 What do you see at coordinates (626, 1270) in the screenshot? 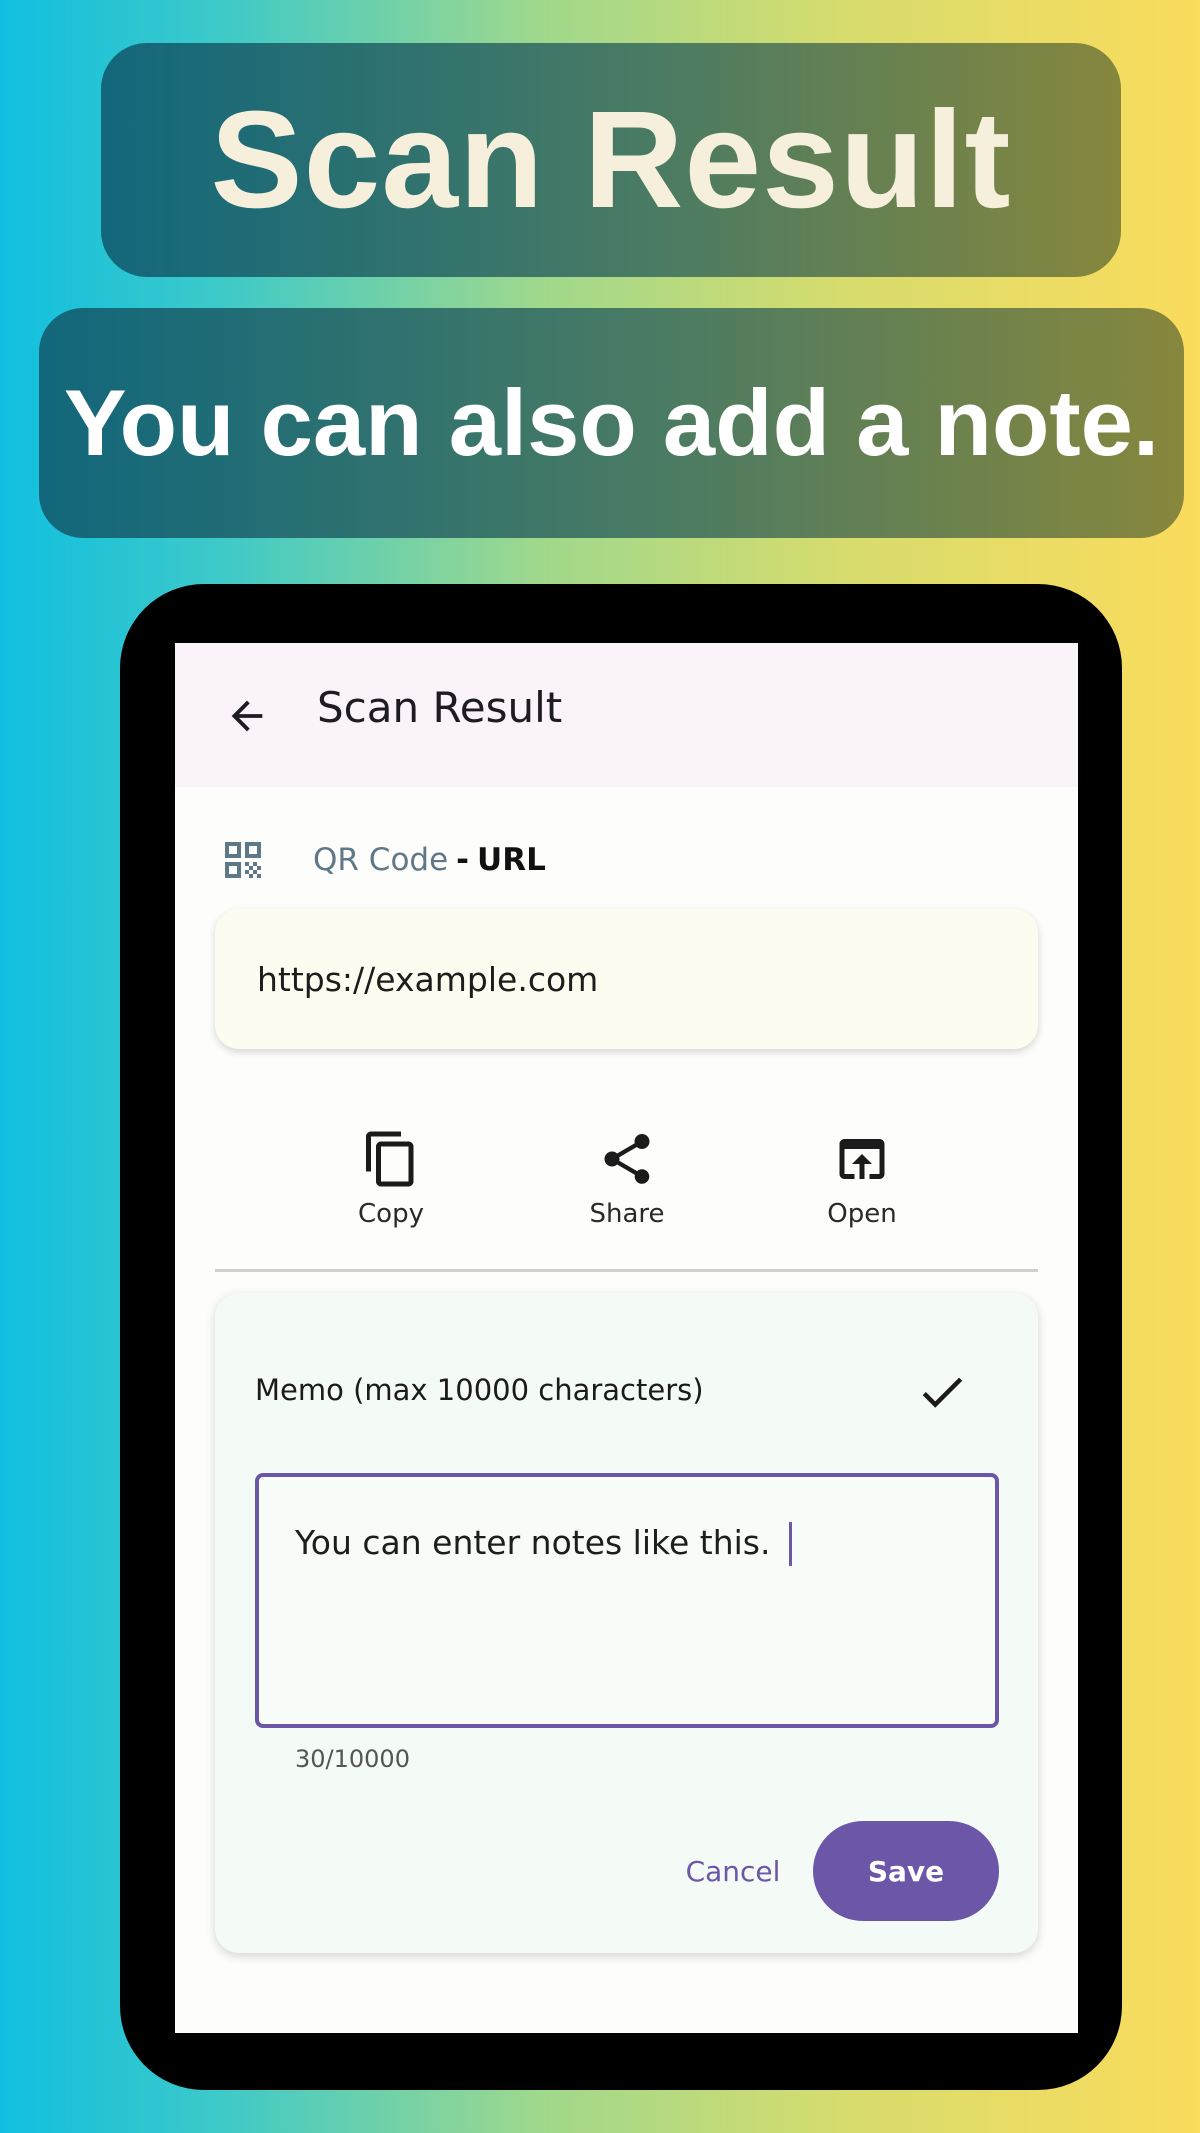
I see `section-divider` at bounding box center [626, 1270].